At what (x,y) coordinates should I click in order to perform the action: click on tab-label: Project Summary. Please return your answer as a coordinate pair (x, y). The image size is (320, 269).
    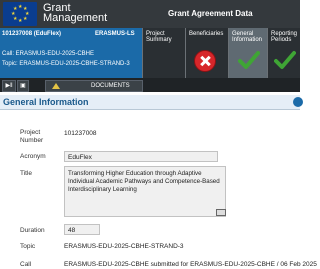
    Looking at the image, I should click on (159, 37).